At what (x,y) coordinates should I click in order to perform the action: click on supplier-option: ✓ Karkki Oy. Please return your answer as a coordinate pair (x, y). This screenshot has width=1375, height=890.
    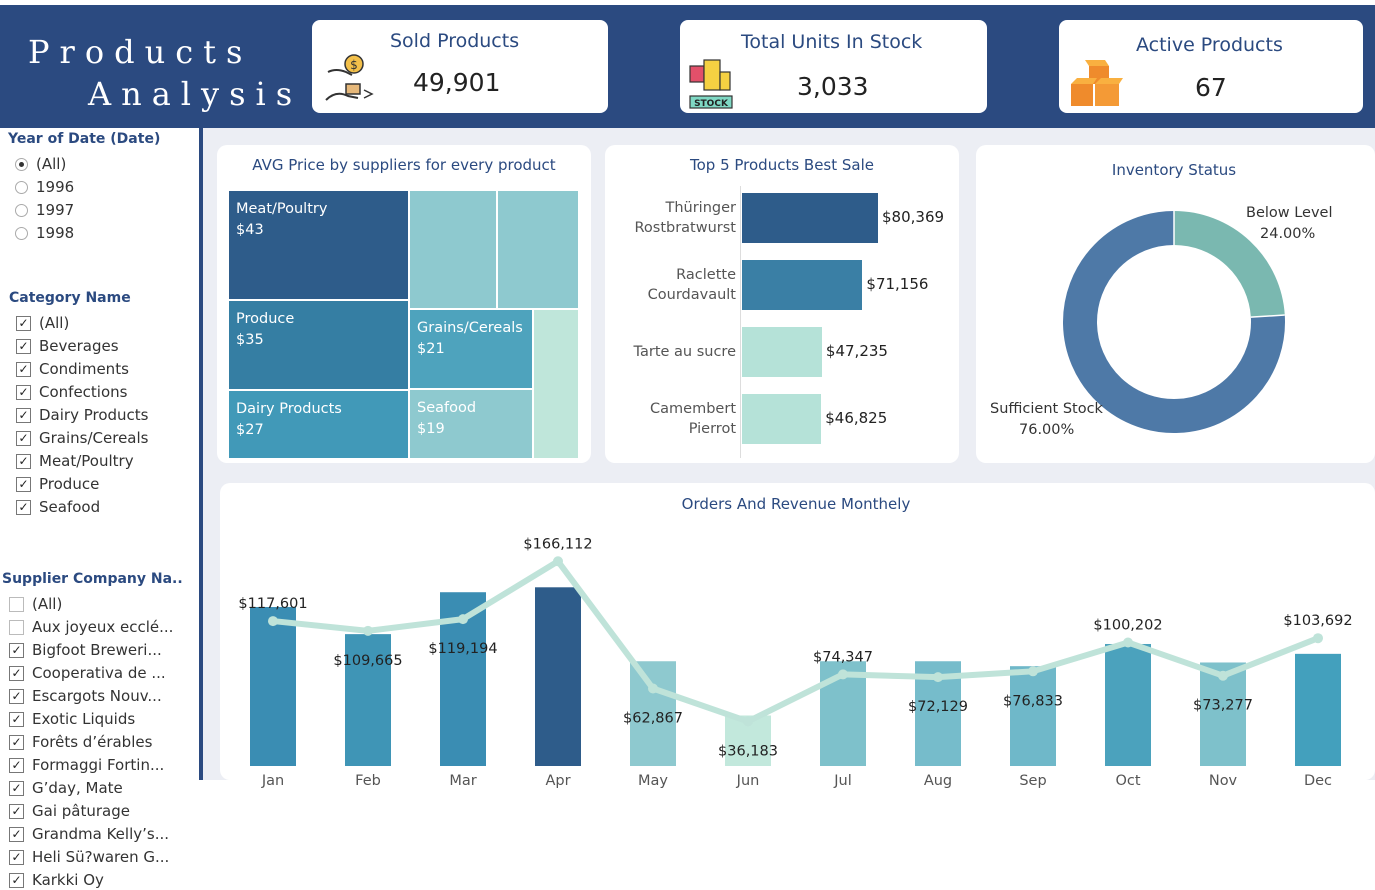
    Looking at the image, I should click on (56, 880).